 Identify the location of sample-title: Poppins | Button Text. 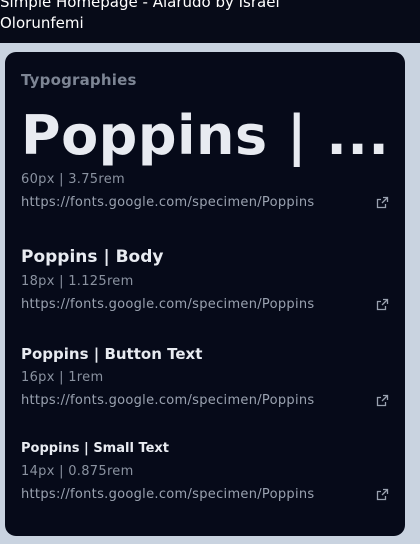
(112, 354).